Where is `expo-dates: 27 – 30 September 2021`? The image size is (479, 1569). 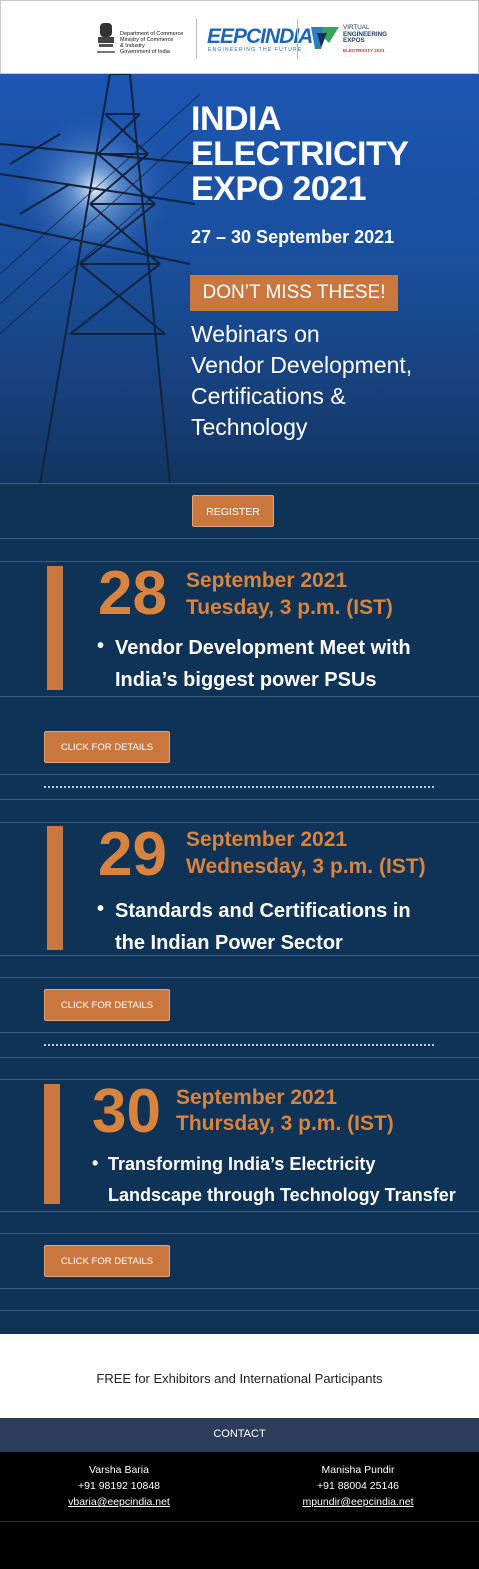
expo-dates: 27 – 30 September 2021 is located at coordinates (293, 237).